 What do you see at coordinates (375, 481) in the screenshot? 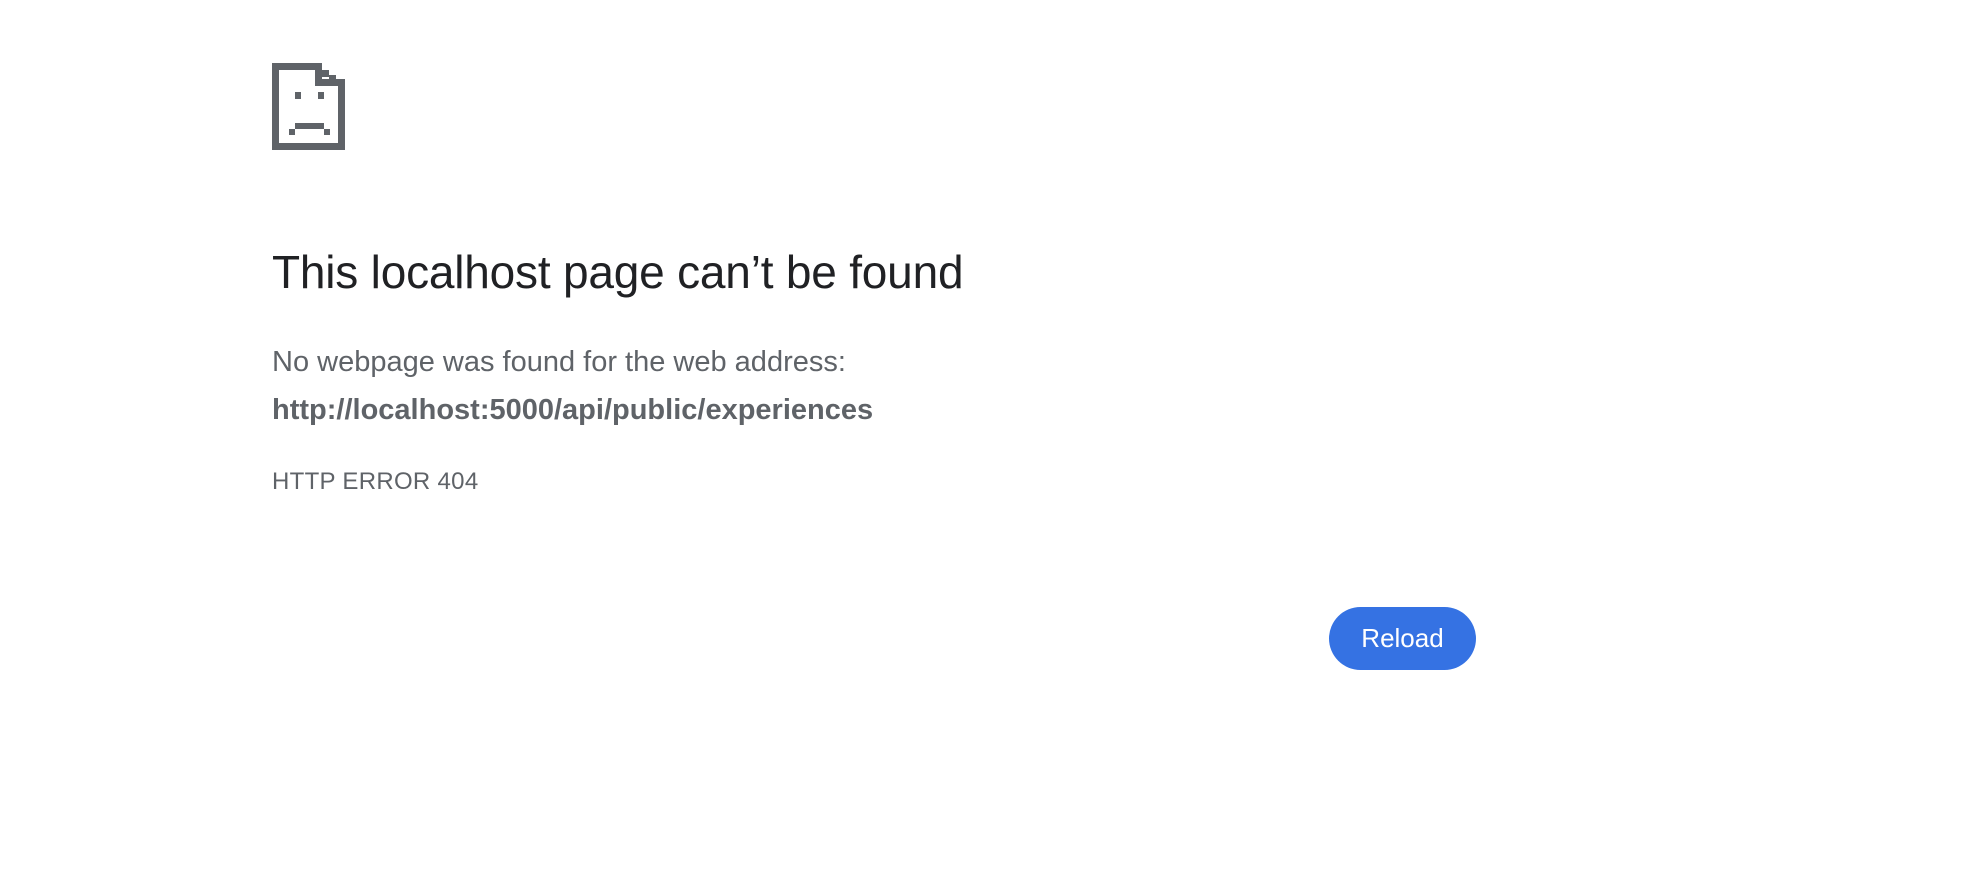
I see `error-code: HTTP ERROR 404` at bounding box center [375, 481].